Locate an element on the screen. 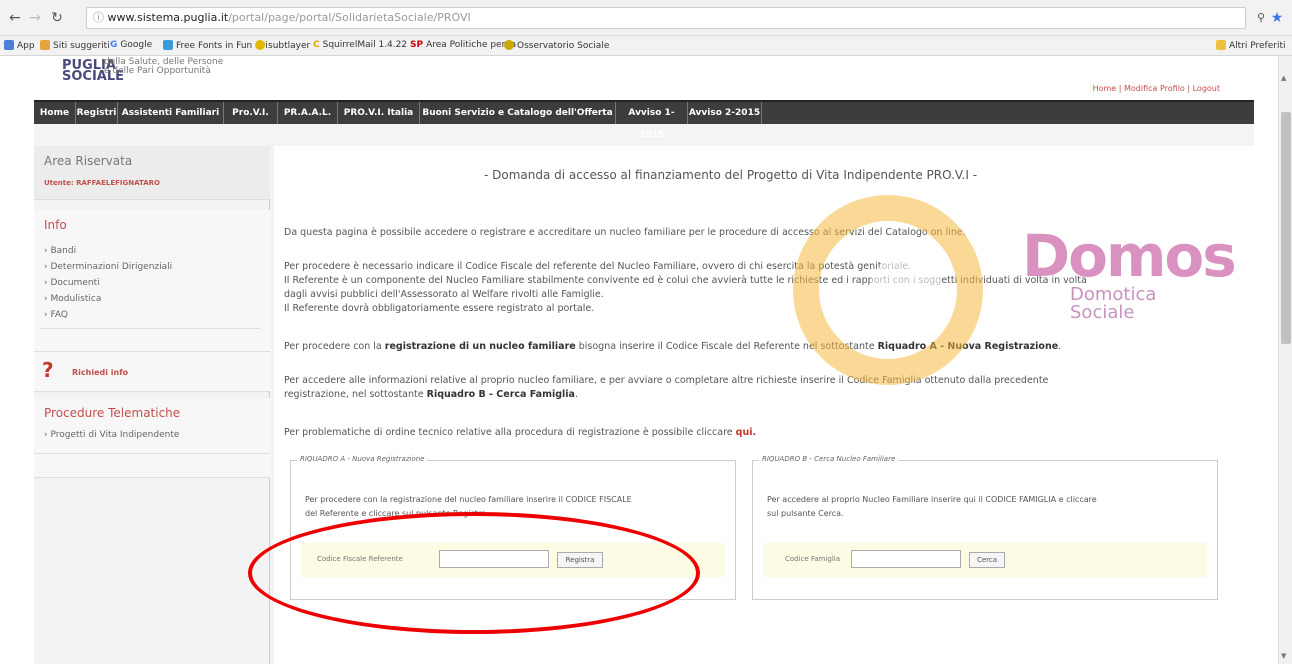 The width and height of the screenshot is (1292, 664). menu-praal: PR.A.A.L. is located at coordinates (308, 113).